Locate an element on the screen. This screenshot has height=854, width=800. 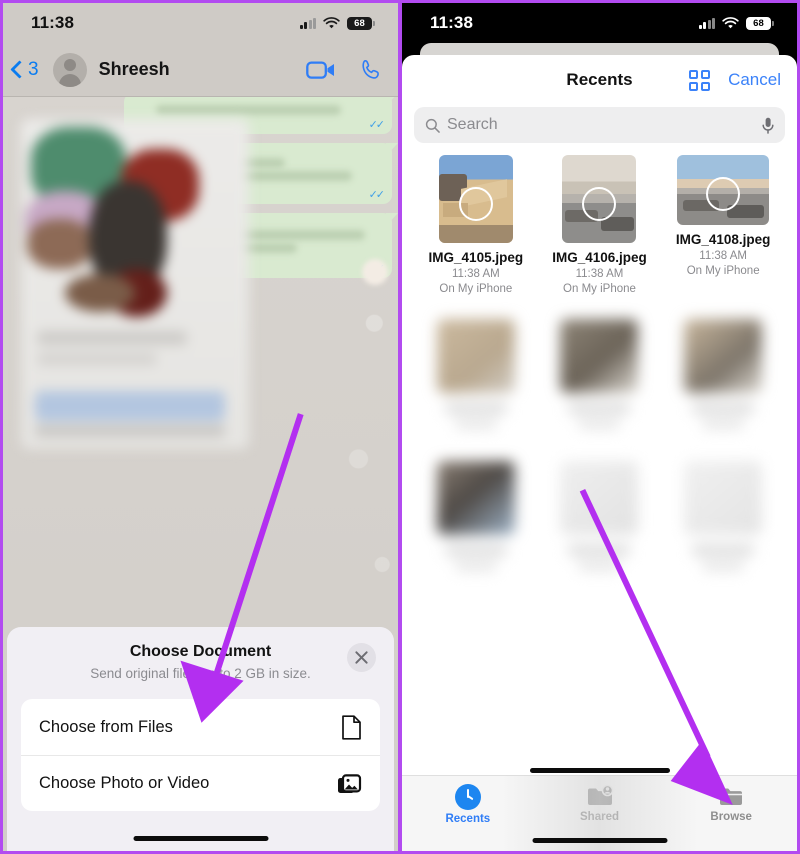
photo-stack-icon is located at coordinates (350, 783).